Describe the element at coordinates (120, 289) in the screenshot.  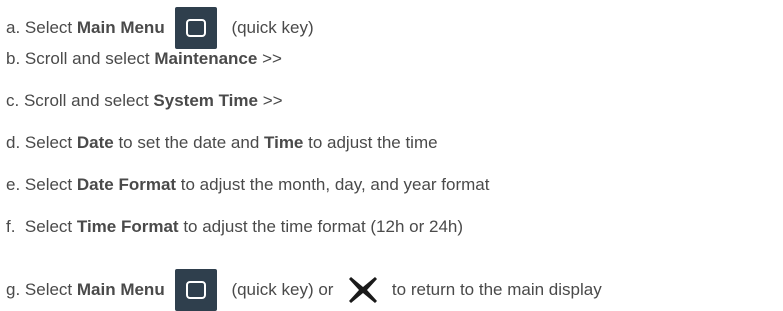
I see `step-g-main-menu-label: Main Menu` at that location.